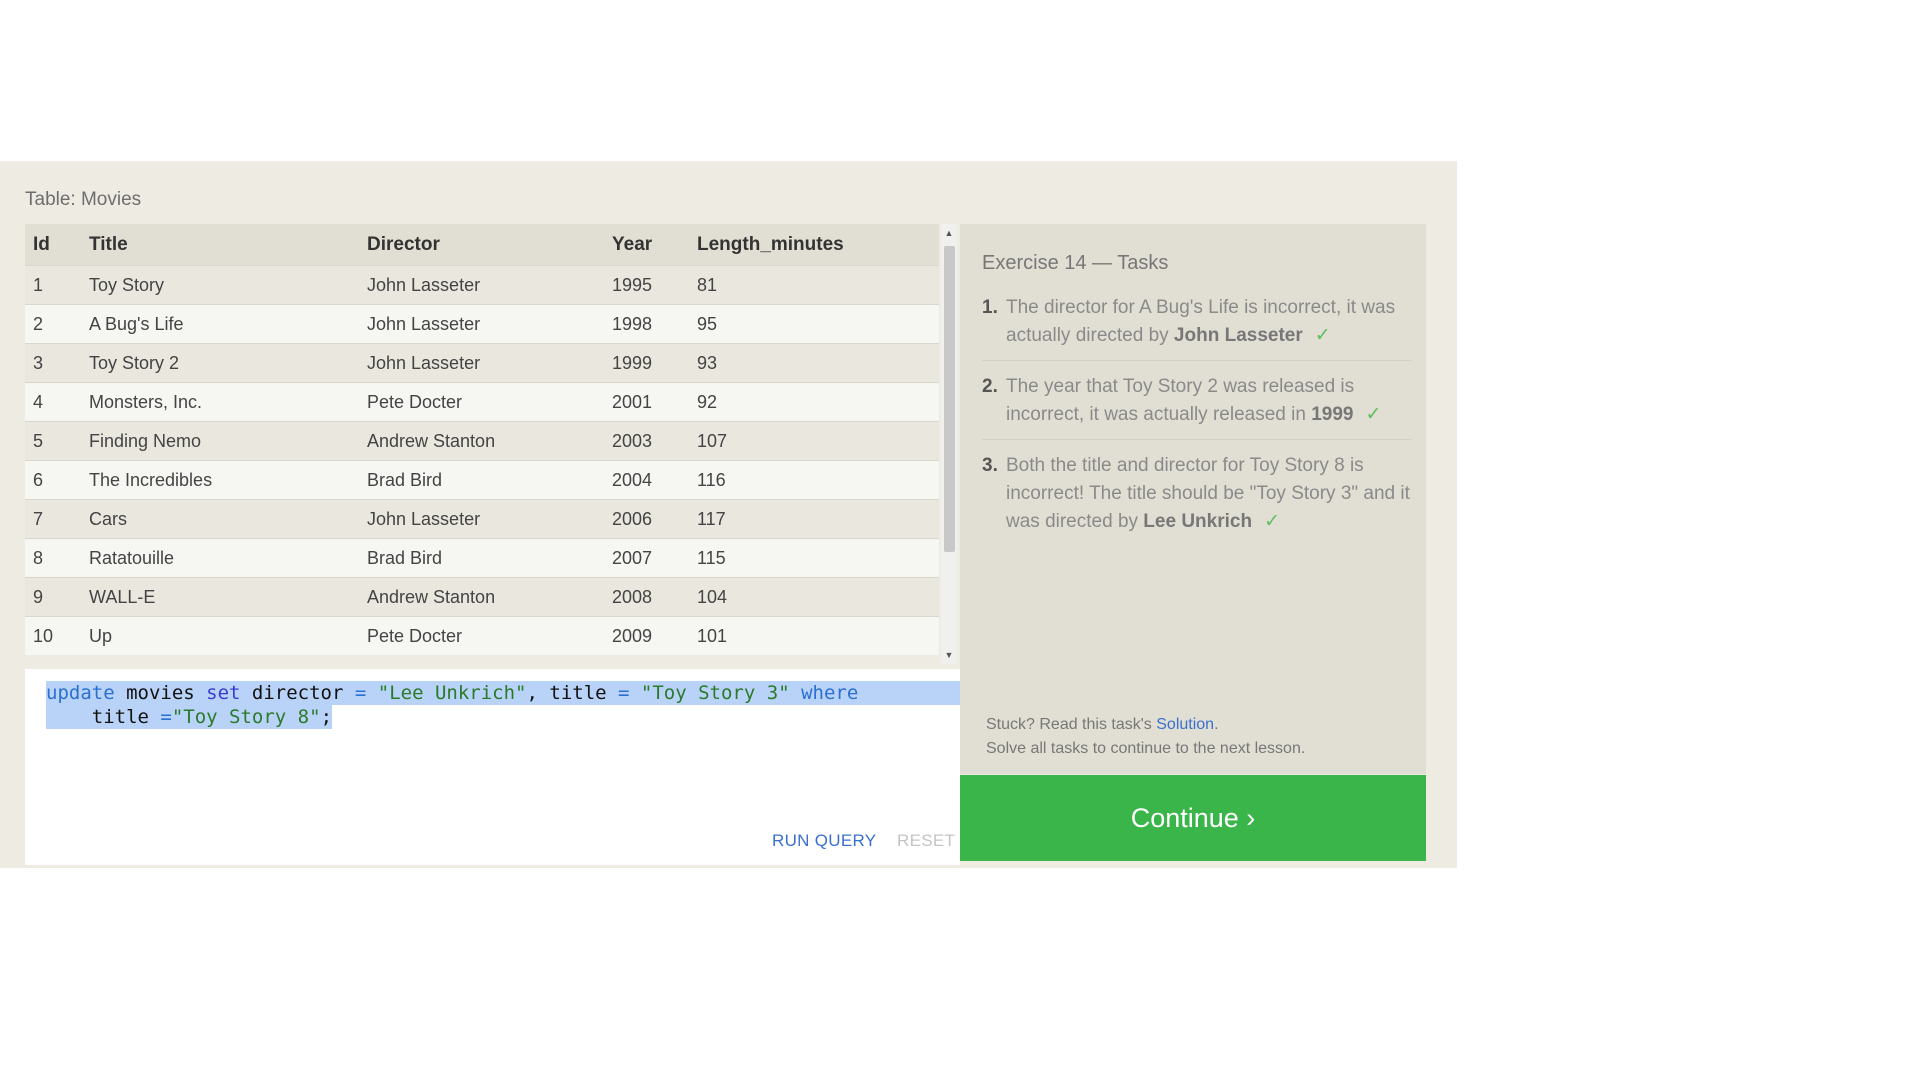 The image size is (1920, 1080). Describe the element at coordinates (53, 245) in the screenshot. I see `column-header-id: Id` at that location.